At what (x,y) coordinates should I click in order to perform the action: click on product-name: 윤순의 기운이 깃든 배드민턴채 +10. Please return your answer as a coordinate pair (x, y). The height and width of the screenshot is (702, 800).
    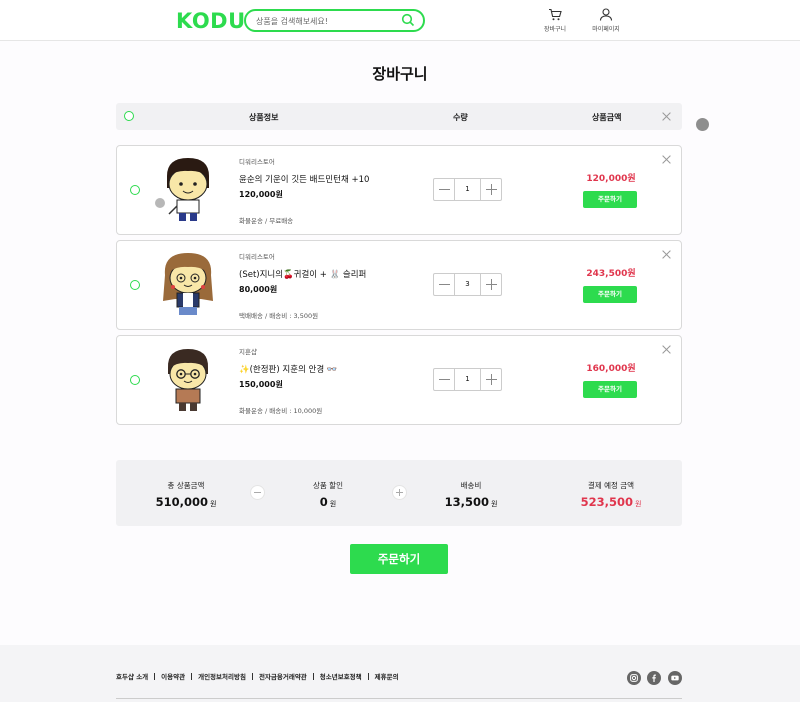
    Looking at the image, I should click on (304, 179).